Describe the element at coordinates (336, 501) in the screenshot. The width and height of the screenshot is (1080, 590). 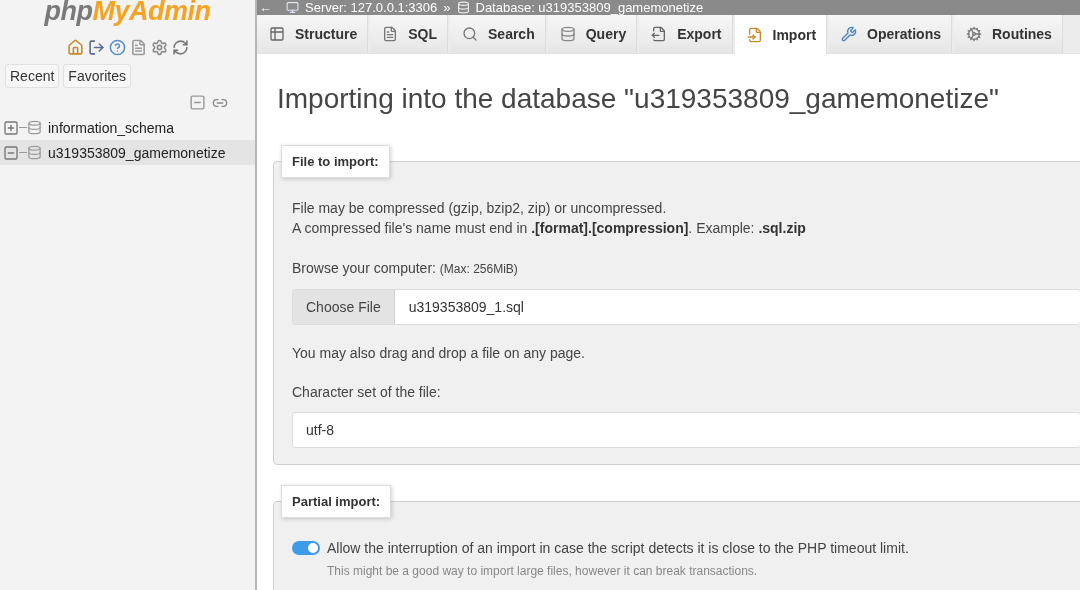
I see `section-legend: Partial import:` at that location.